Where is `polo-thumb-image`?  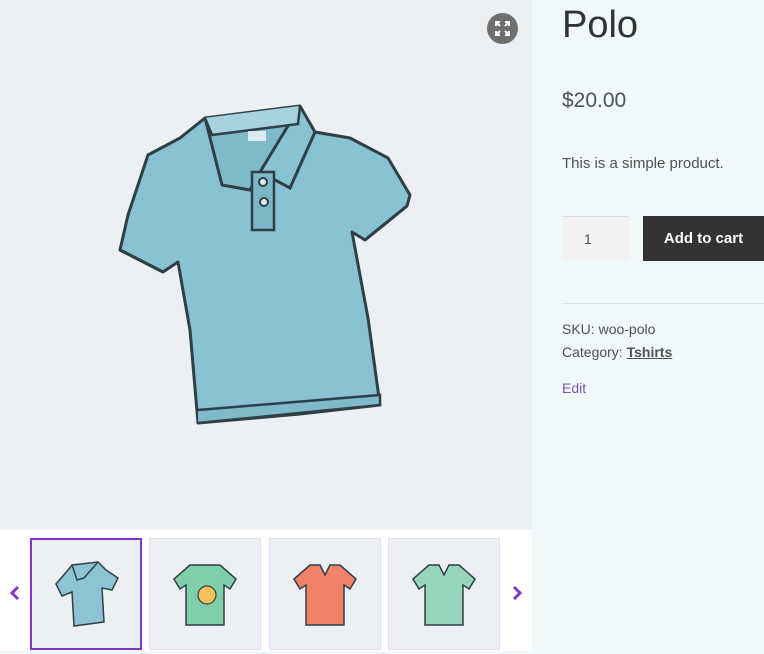
polo-thumb-image is located at coordinates (87, 594).